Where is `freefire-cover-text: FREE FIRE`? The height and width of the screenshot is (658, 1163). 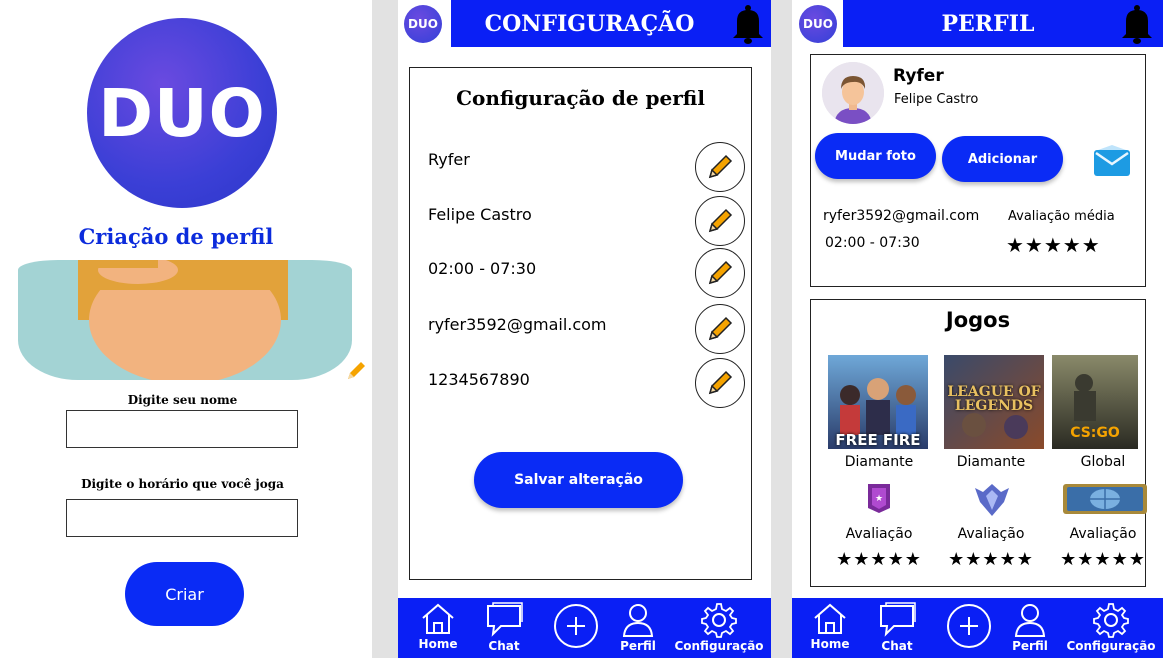
freefire-cover-text: FREE FIRE is located at coordinates (878, 440).